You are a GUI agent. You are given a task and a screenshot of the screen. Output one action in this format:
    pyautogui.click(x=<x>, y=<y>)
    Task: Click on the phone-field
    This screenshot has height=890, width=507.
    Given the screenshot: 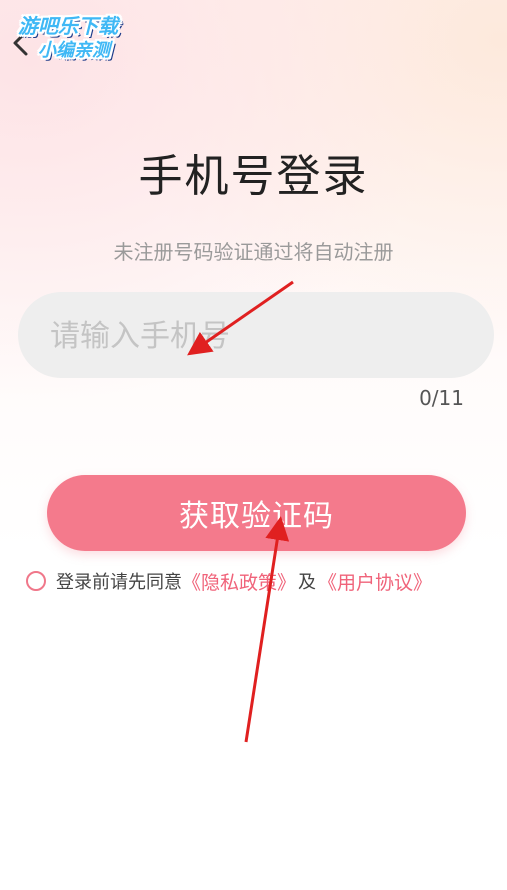 What is the action you would take?
    pyautogui.click(x=256, y=336)
    